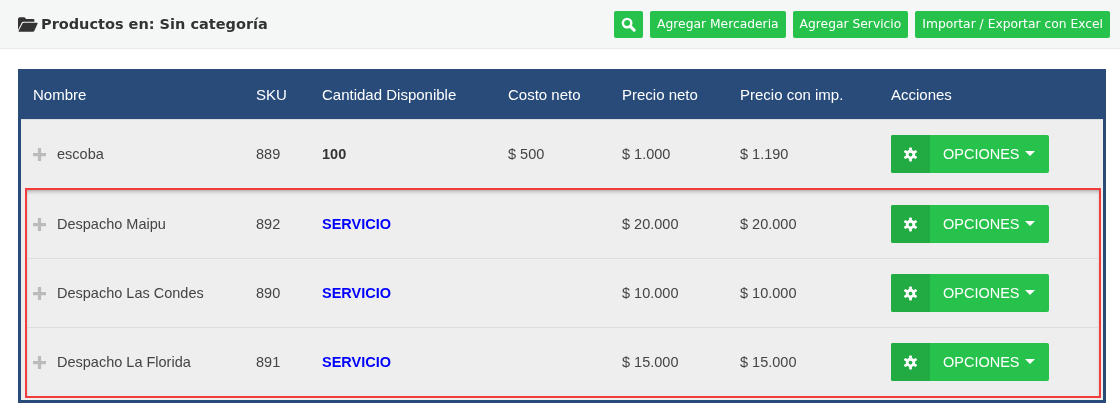 Image resolution: width=1120 pixels, height=413 pixels. What do you see at coordinates (650, 362) in the screenshot?
I see `price-cell: $ 15.000` at bounding box center [650, 362].